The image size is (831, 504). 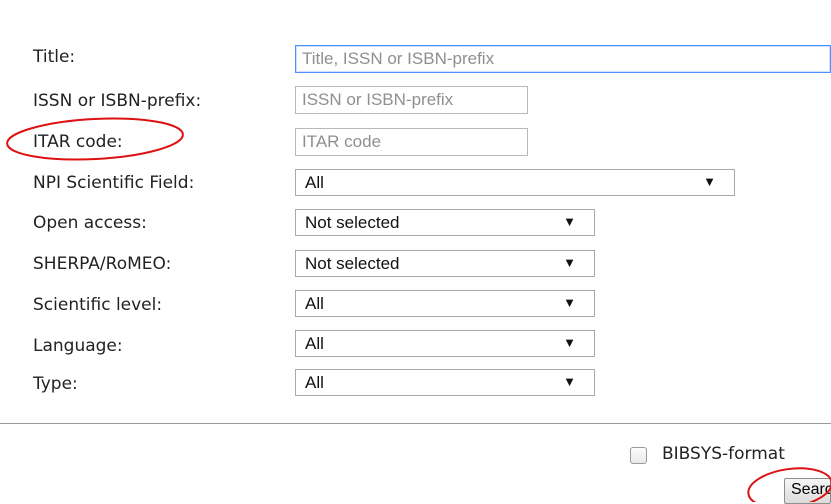 I want to click on npi-field-value: All, so click(x=314, y=182).